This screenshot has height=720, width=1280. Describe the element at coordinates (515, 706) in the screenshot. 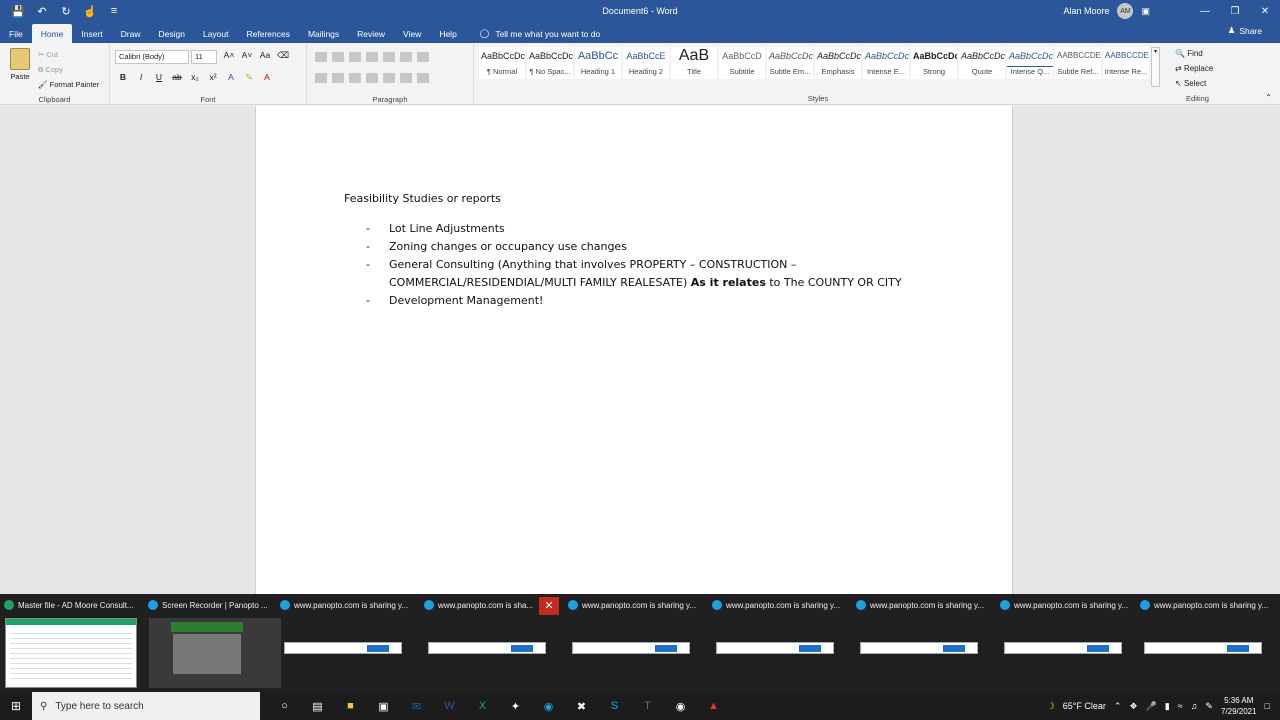

I see `app-icon: ✦` at that location.